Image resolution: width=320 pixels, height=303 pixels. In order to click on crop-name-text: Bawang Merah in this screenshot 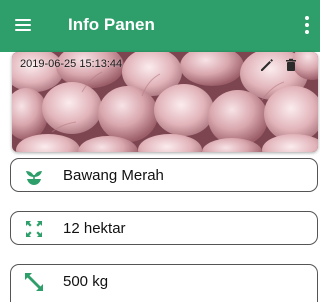, I will do `click(113, 175)`.